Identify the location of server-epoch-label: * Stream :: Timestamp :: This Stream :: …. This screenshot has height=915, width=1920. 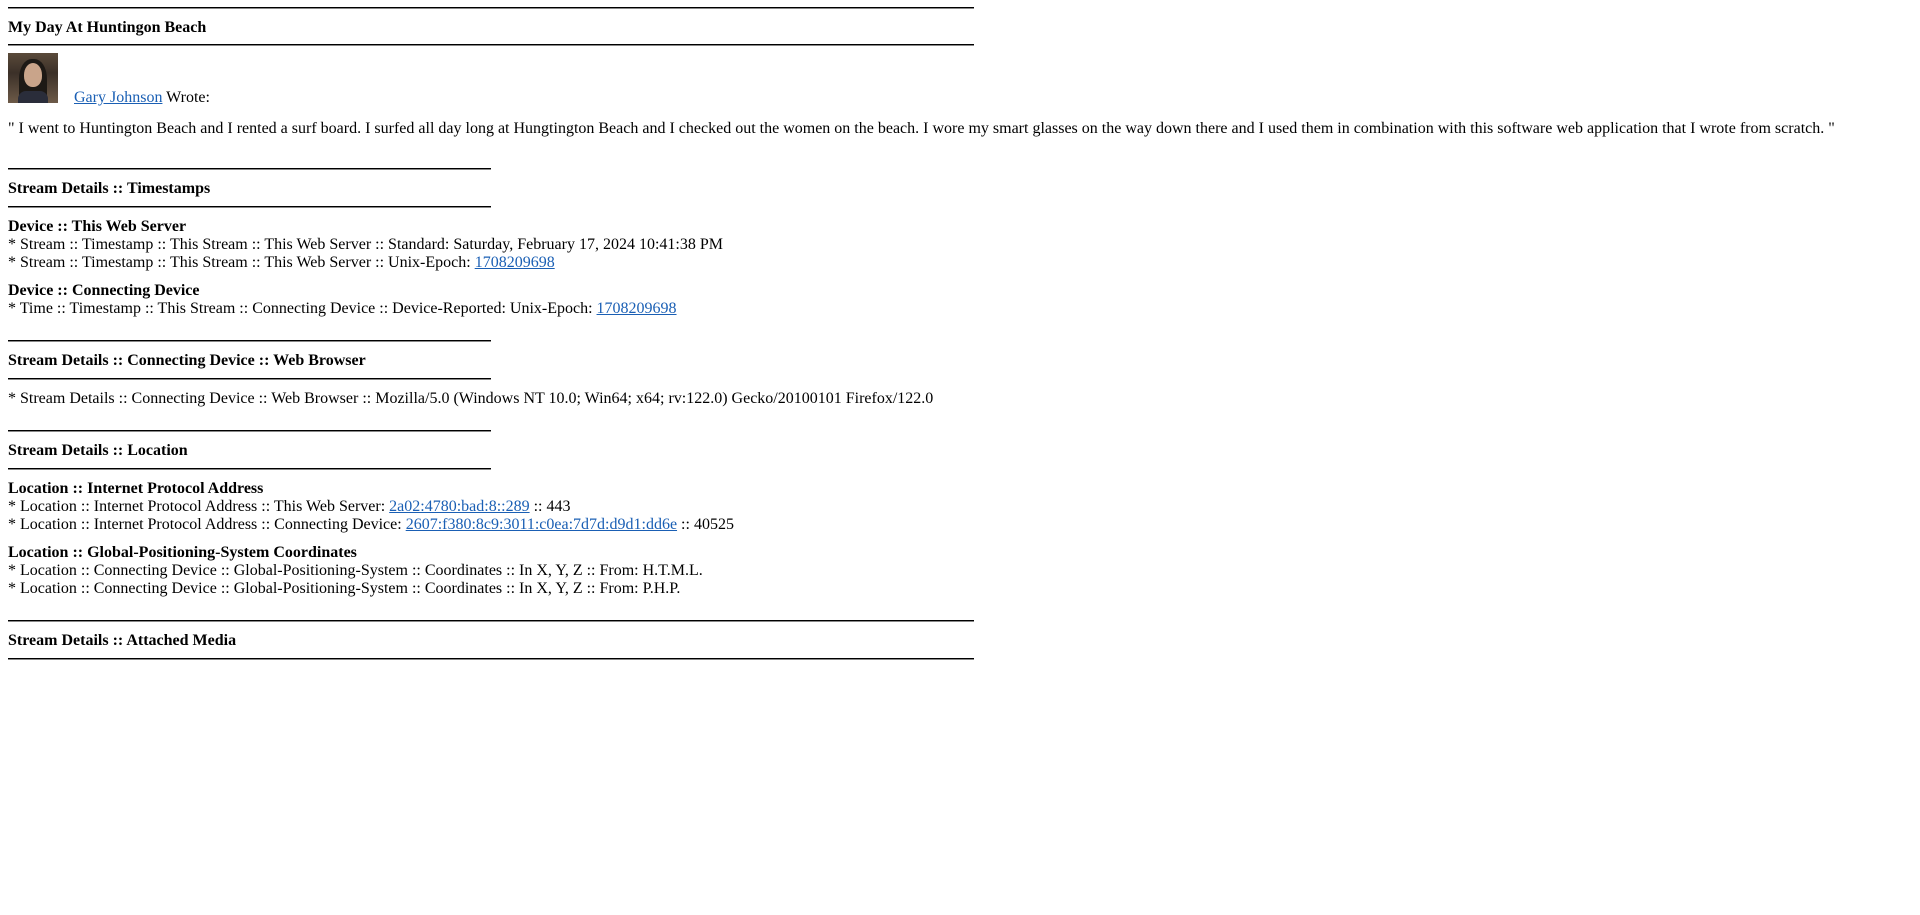
(241, 262).